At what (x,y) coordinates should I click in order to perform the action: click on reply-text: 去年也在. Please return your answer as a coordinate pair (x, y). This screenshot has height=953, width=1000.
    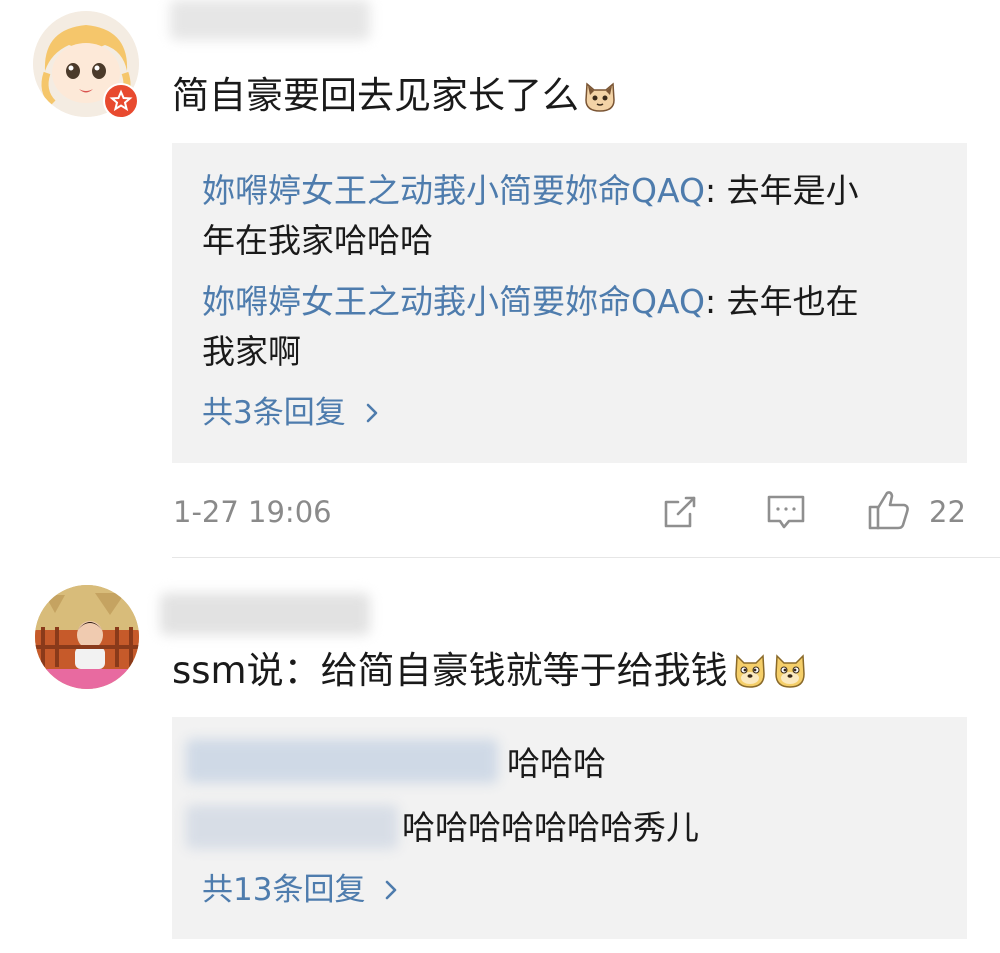
    Looking at the image, I should click on (787, 301).